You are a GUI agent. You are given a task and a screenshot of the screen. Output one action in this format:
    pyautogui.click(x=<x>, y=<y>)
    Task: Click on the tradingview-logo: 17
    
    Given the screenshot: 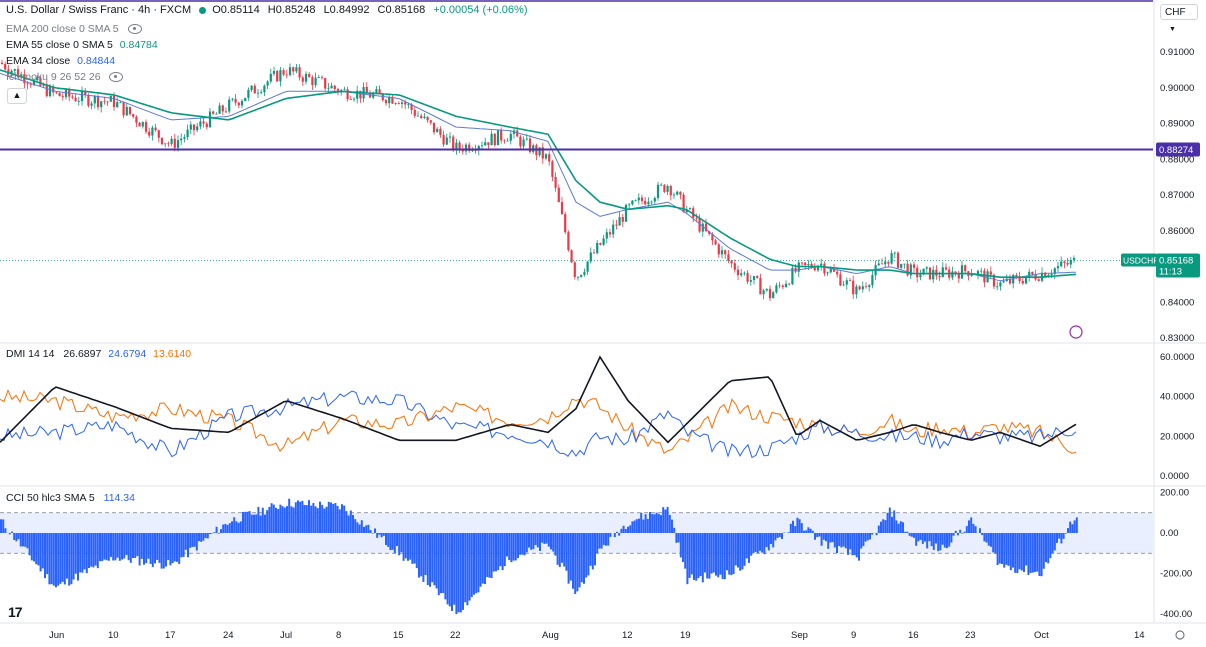 What is the action you would take?
    pyautogui.click(x=15, y=612)
    